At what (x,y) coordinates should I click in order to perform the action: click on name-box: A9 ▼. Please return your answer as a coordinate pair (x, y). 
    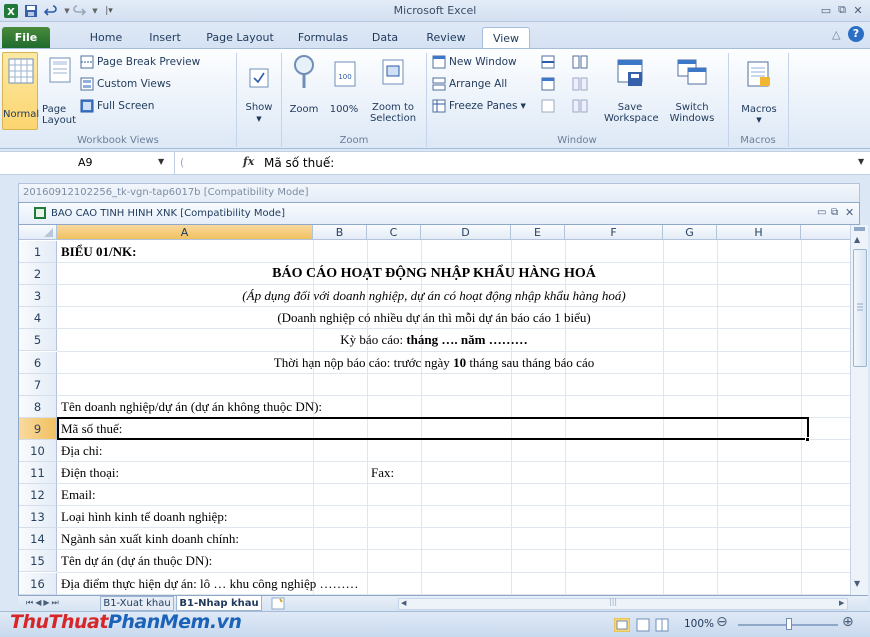
    Looking at the image, I should click on (87, 163).